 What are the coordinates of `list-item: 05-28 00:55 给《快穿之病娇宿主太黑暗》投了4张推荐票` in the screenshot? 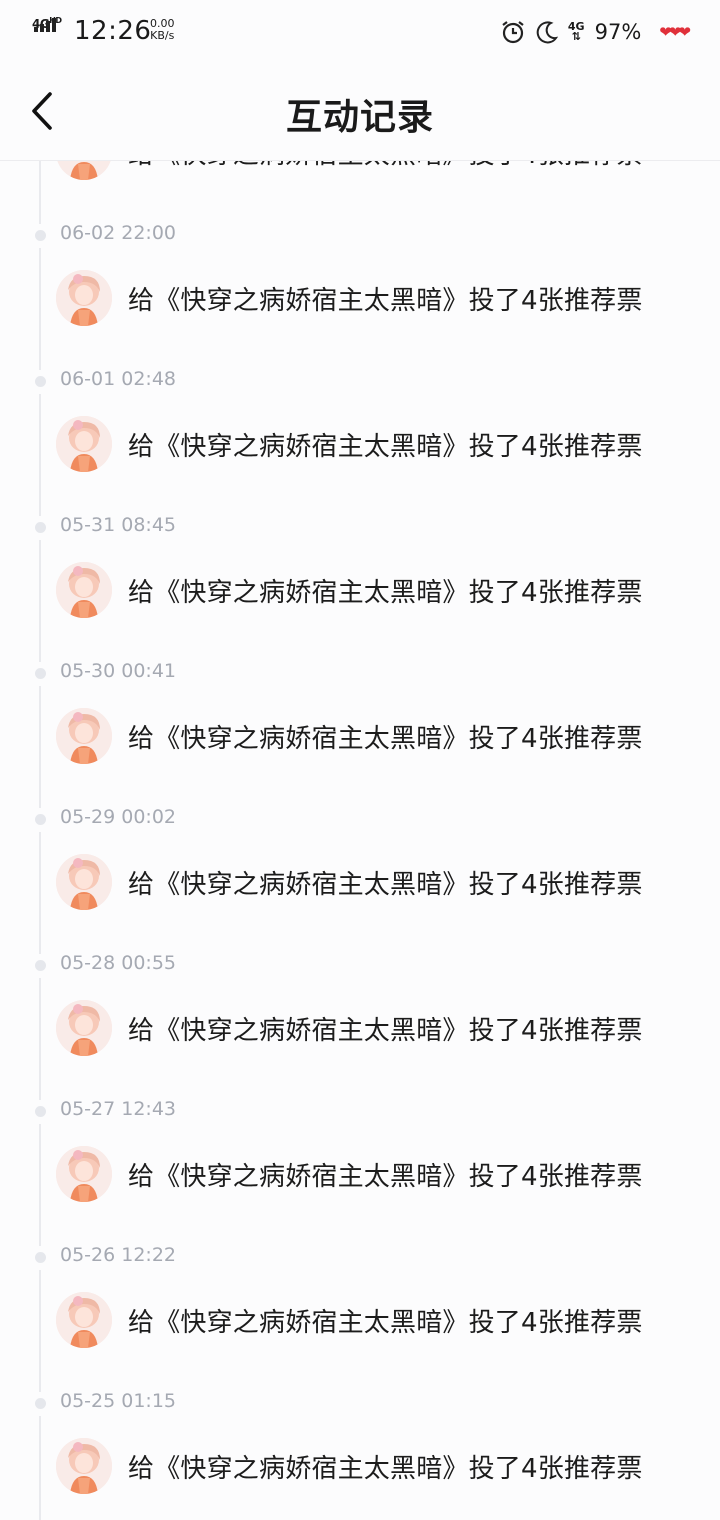 It's located at (360, 1022).